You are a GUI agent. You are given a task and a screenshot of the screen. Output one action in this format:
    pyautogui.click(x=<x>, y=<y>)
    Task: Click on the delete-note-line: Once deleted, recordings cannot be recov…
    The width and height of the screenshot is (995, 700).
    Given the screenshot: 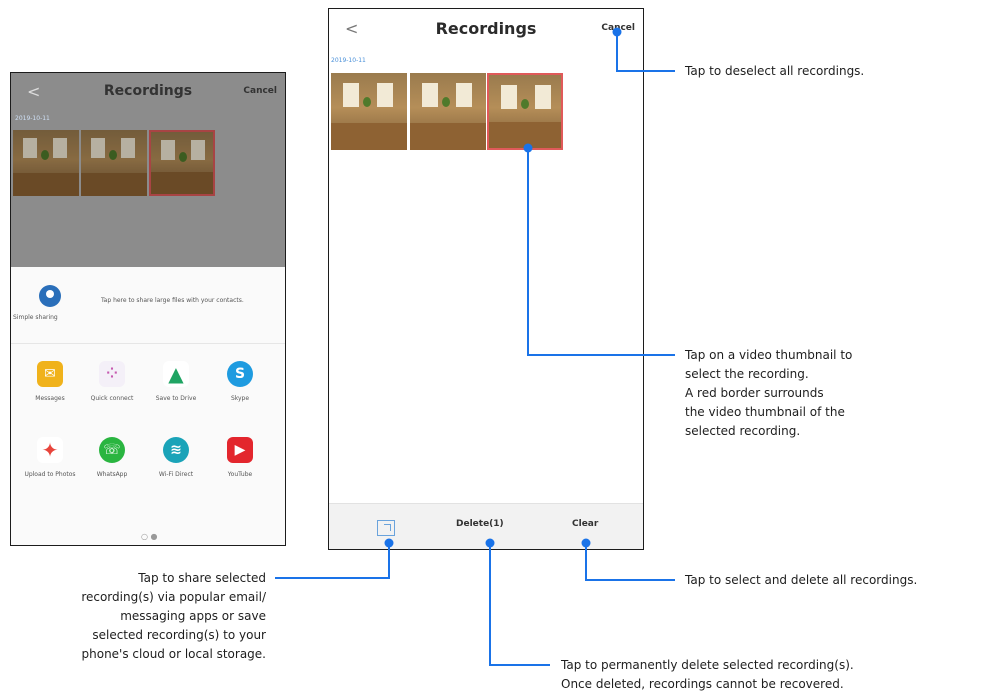 What is the action you would take?
    pyautogui.click(x=702, y=684)
    